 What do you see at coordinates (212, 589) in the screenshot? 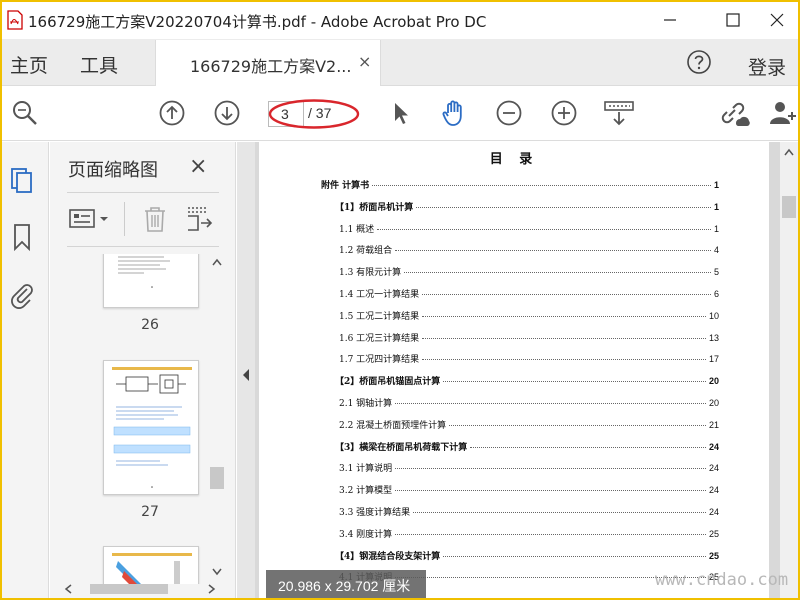
I see `scroll-right-arrow-icon` at bounding box center [212, 589].